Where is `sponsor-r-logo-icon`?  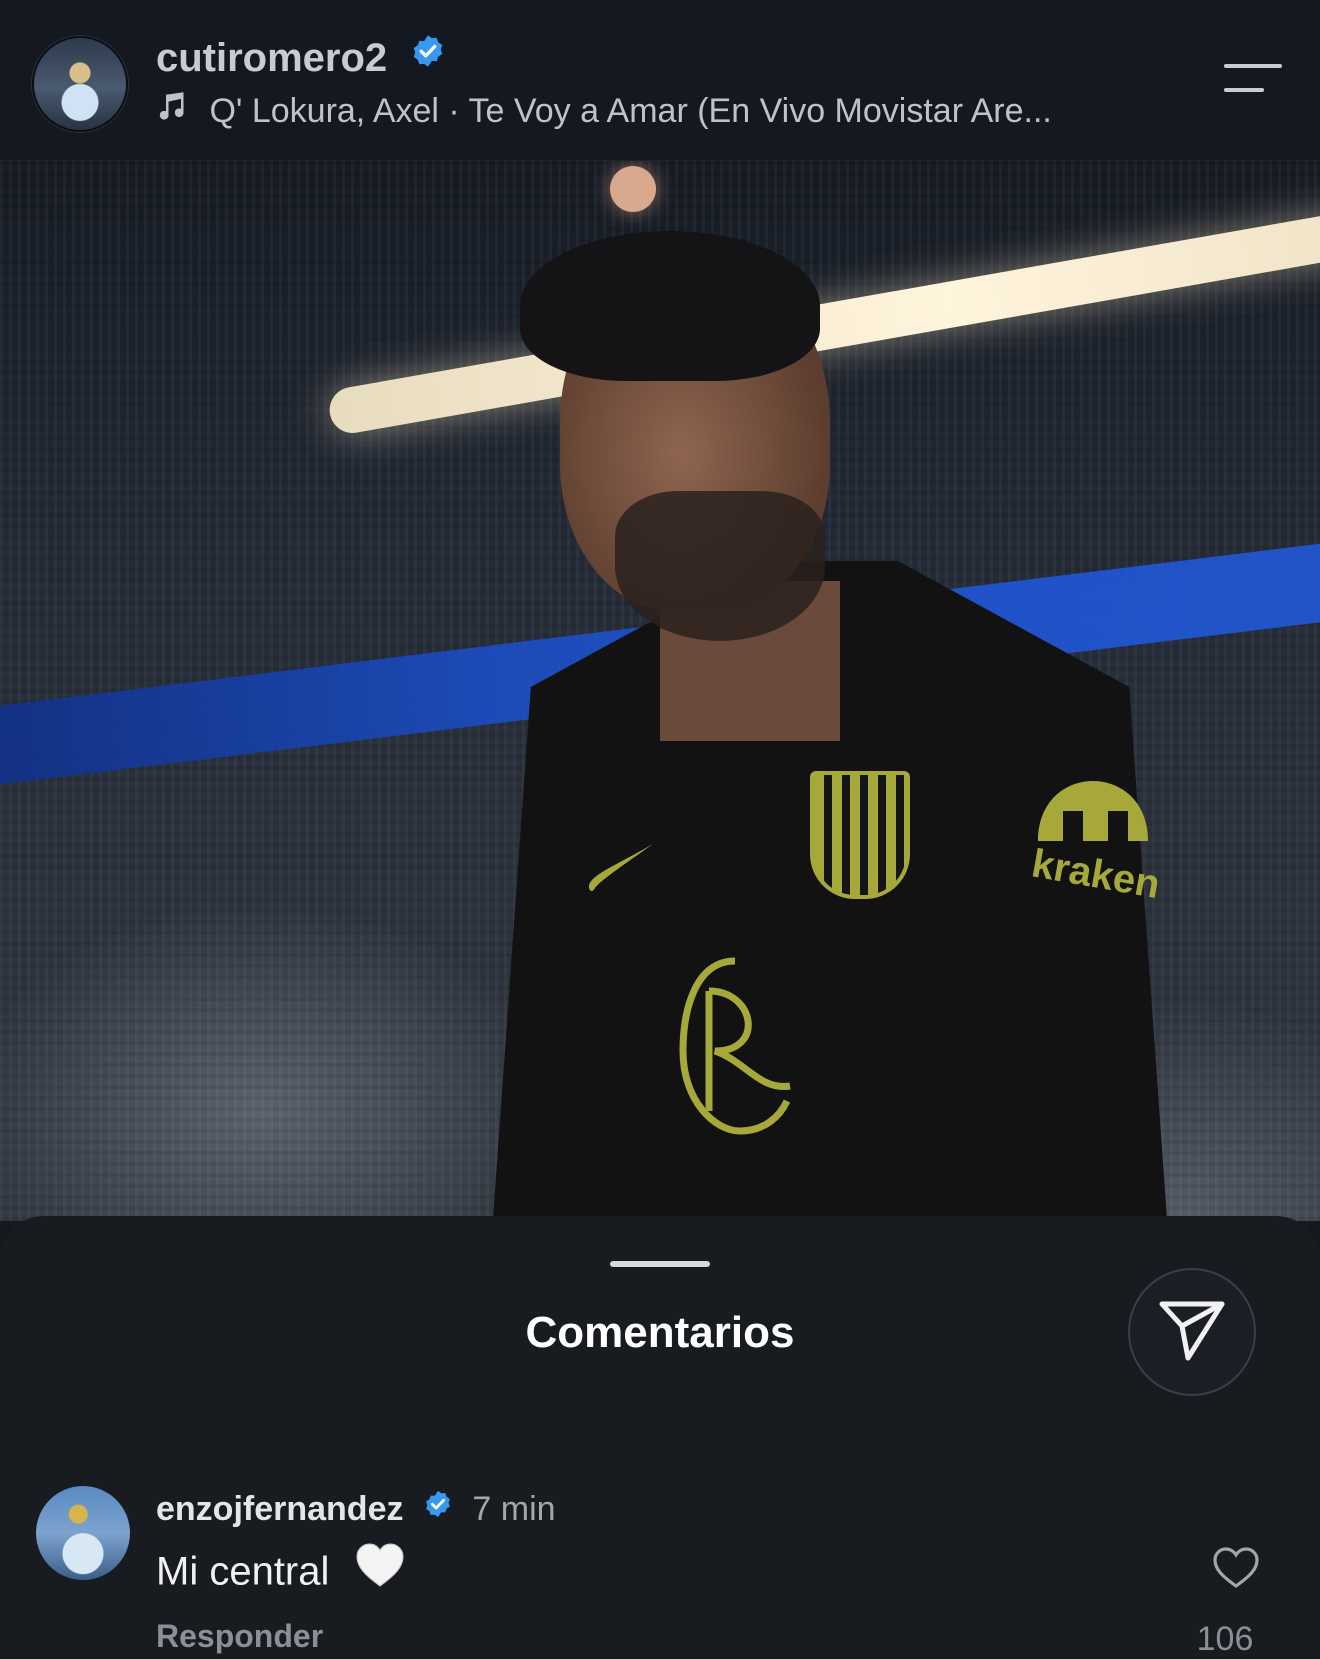
sponsor-r-logo-icon is located at coordinates (735, 1048).